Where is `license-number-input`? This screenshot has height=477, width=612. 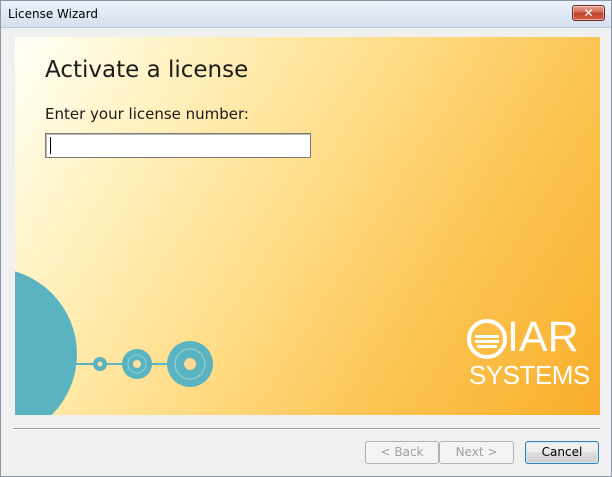 license-number-input is located at coordinates (178, 145).